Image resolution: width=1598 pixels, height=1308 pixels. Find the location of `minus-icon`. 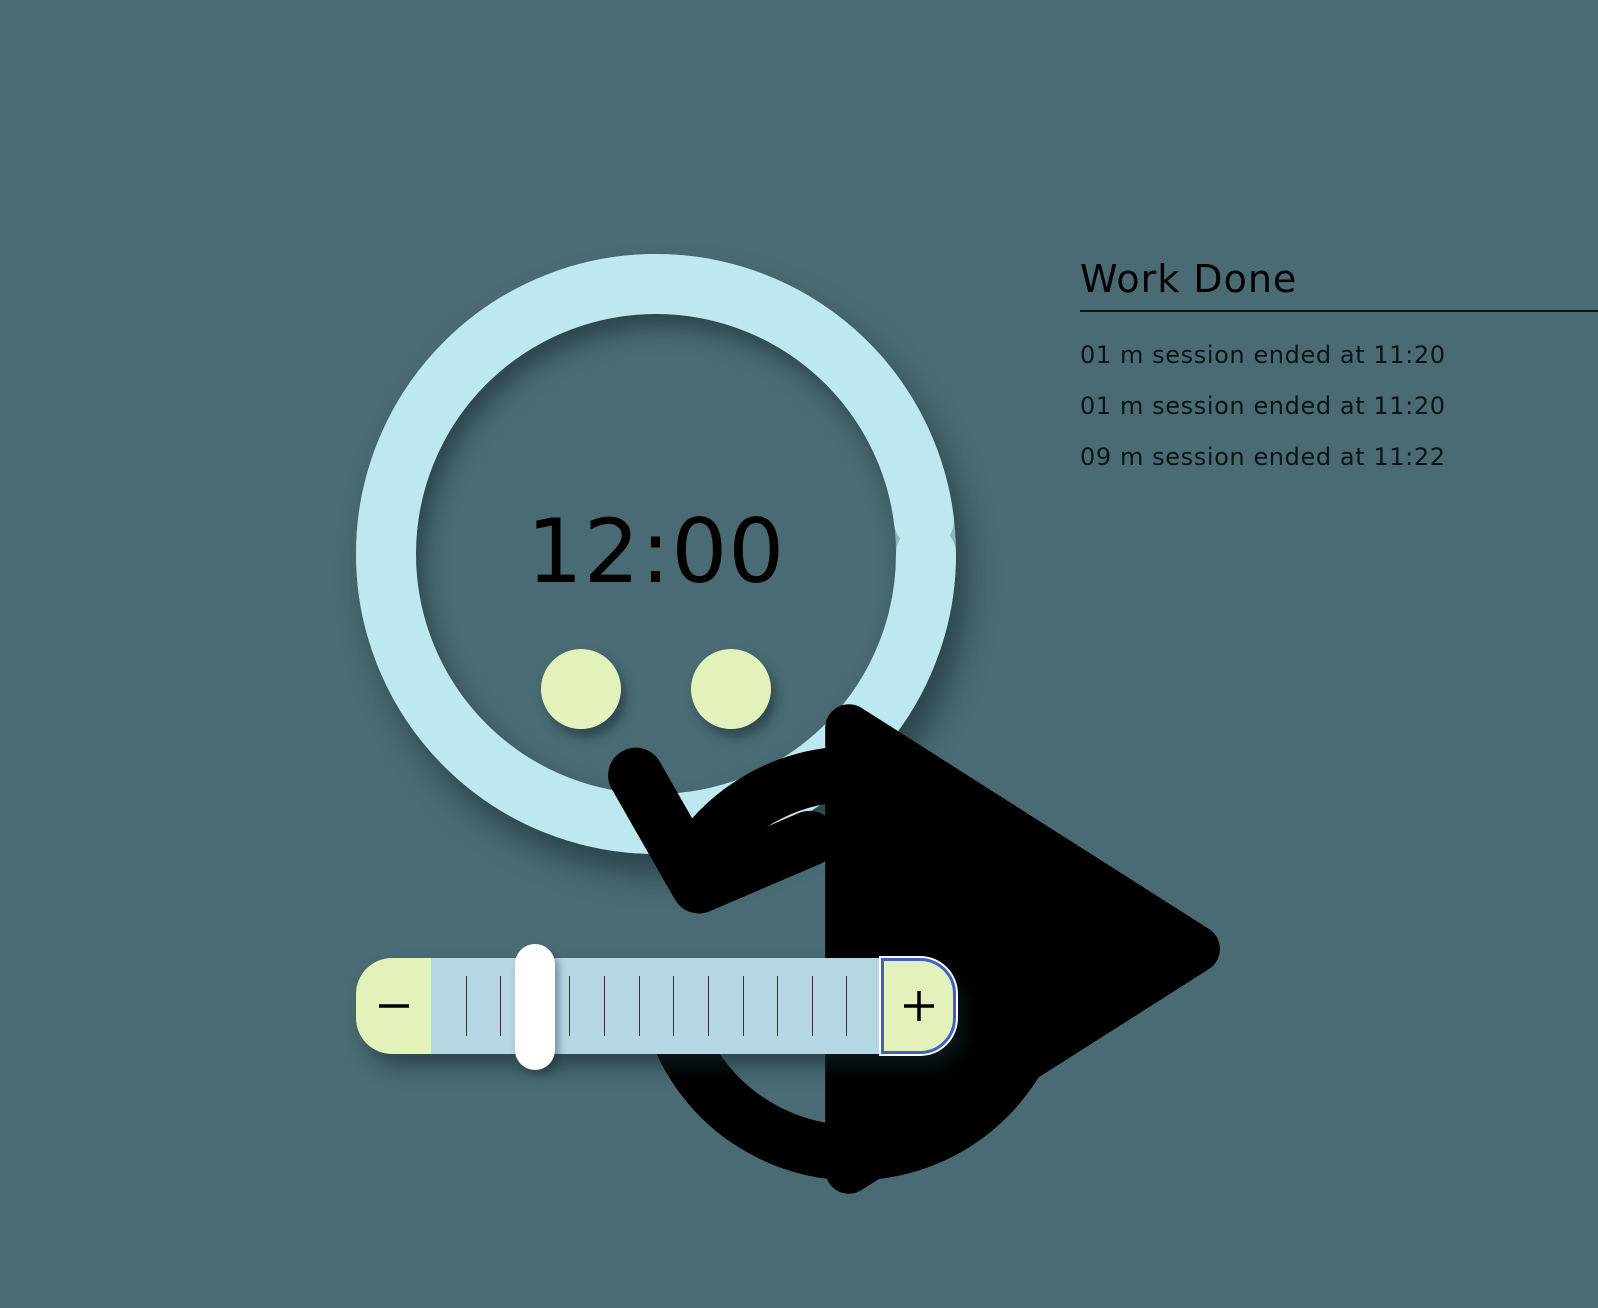

minus-icon is located at coordinates (393, 1006).